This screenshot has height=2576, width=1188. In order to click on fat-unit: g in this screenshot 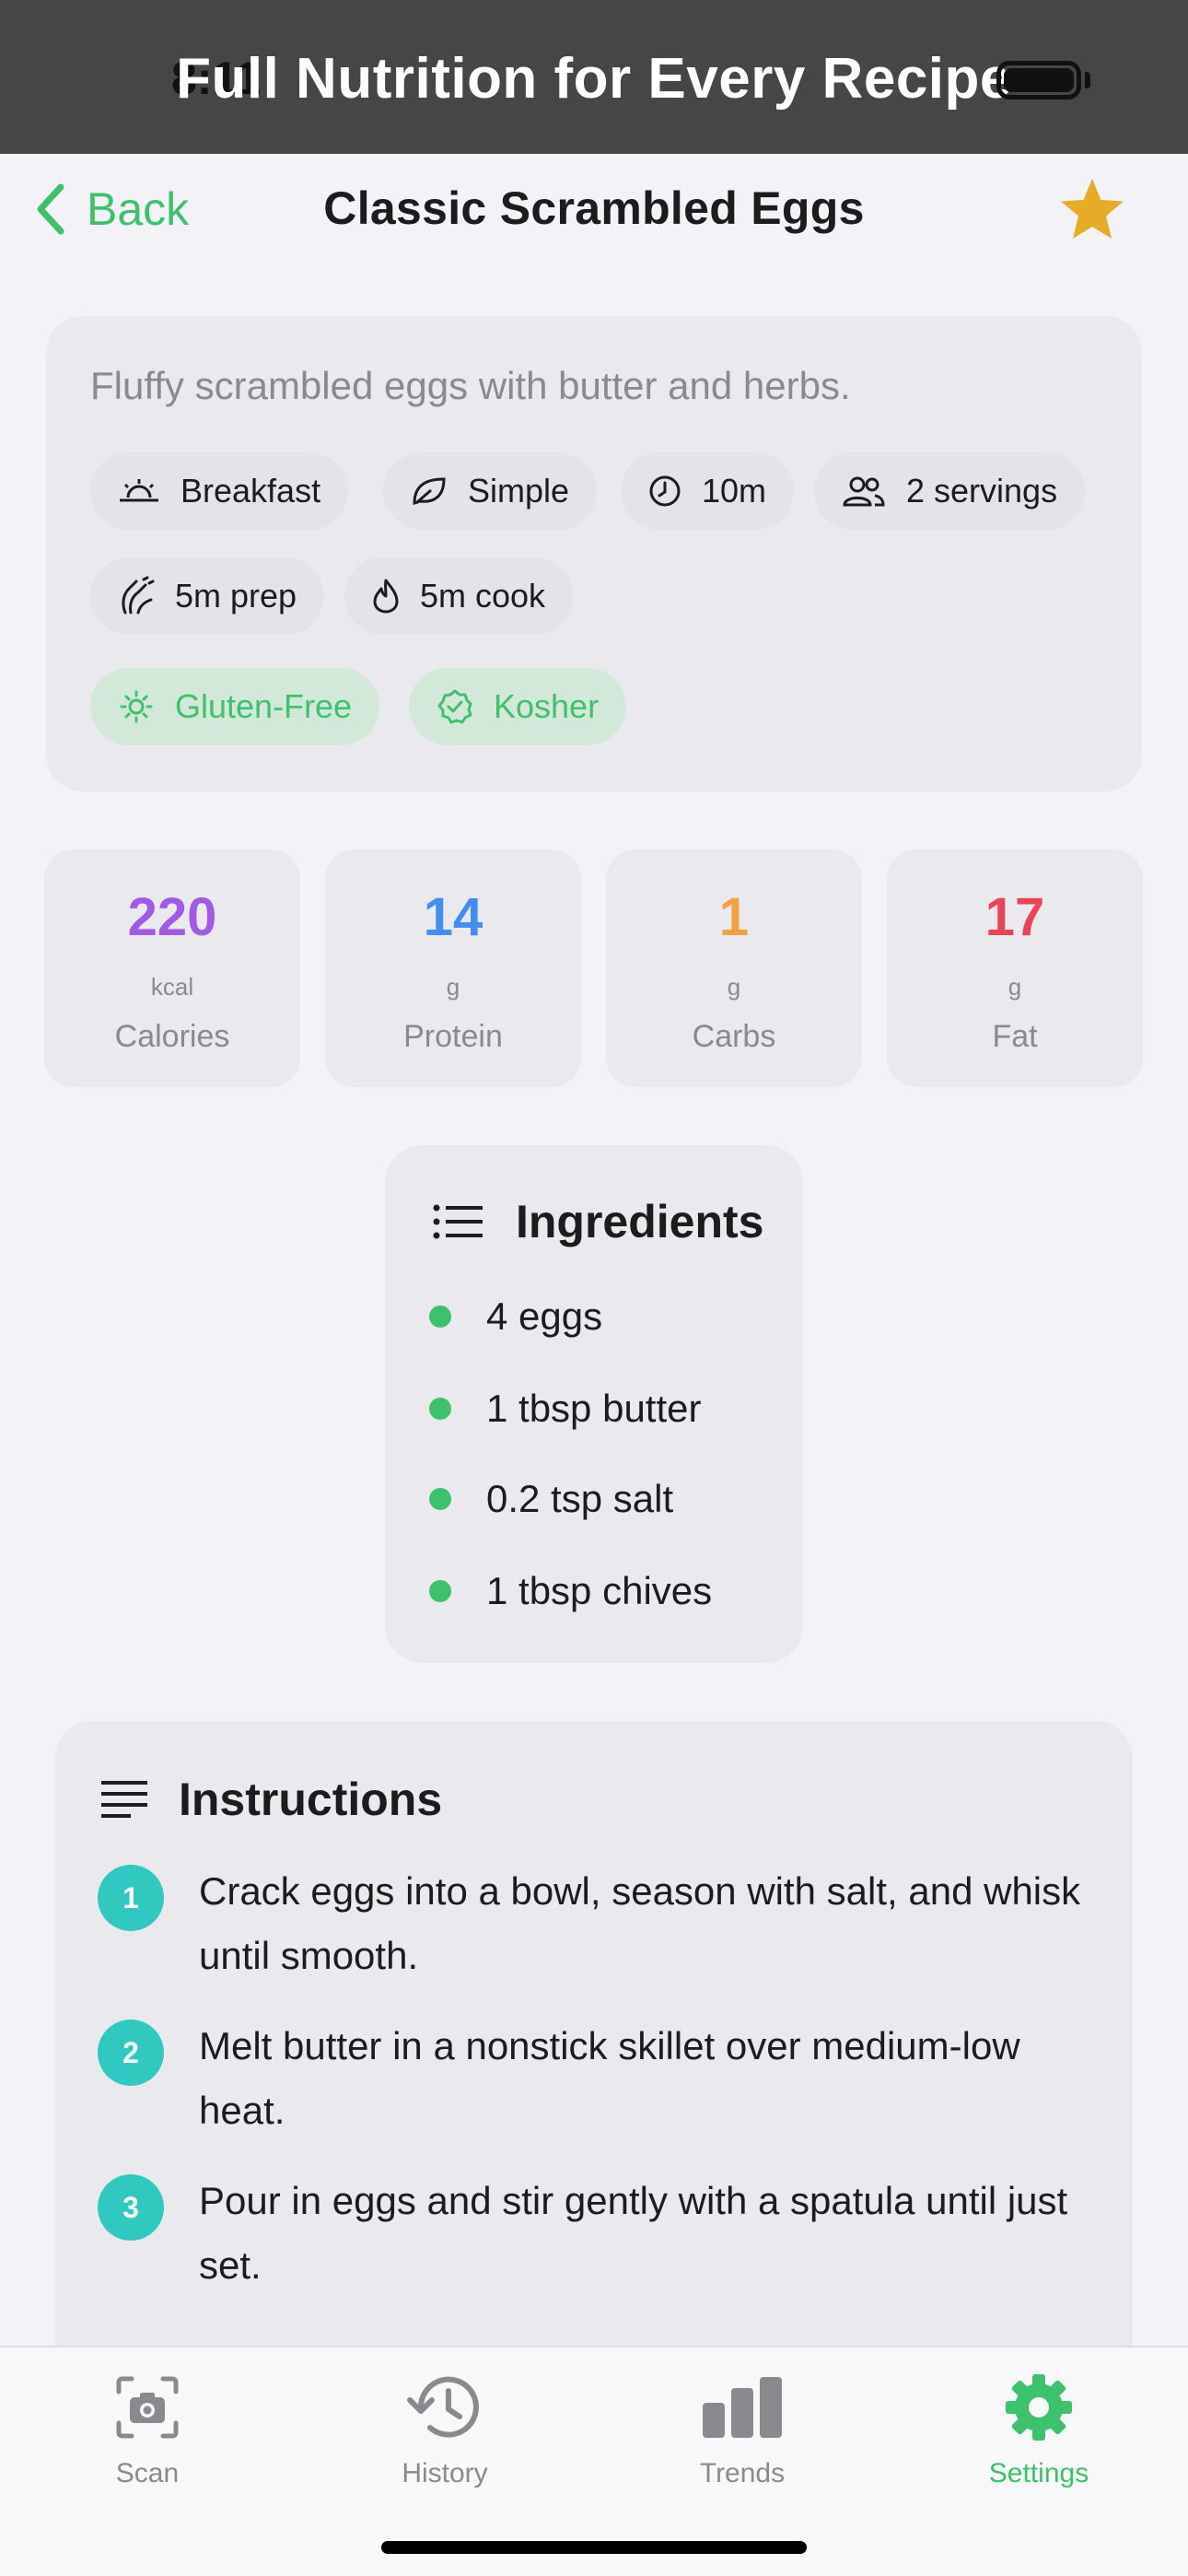, I will do `click(1014, 987)`.